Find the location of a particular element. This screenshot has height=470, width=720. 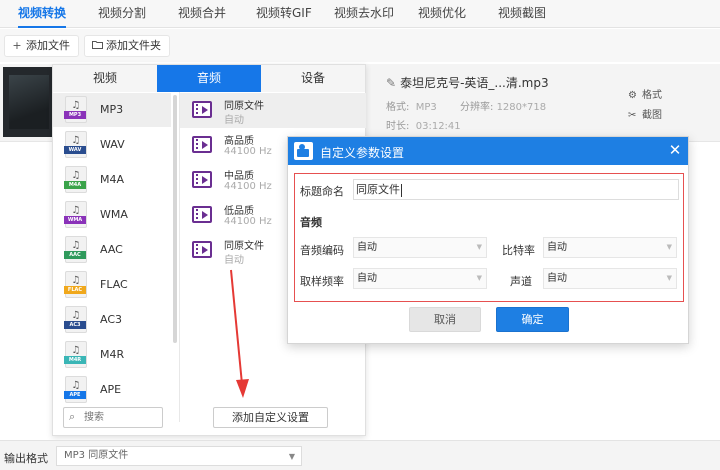

add-folder-button: 添加文件夹 is located at coordinates (127, 46).